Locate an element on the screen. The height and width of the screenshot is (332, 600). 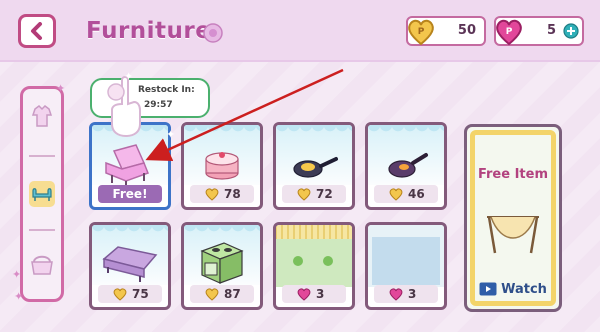
item-price: 78 is located at coordinates (222, 194).